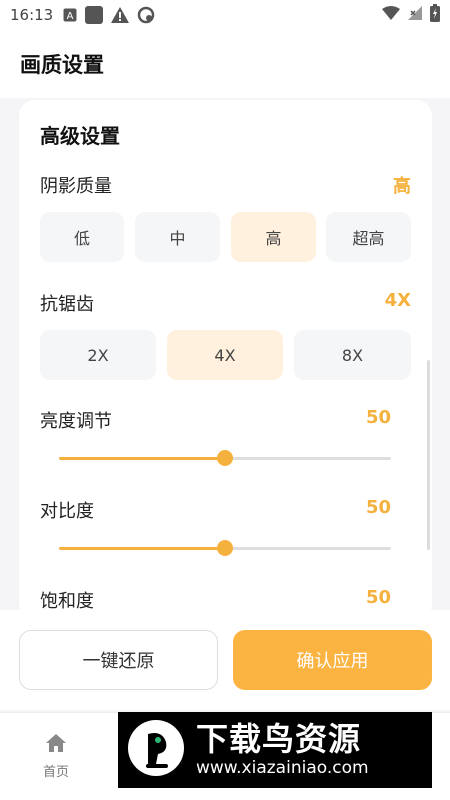 The width and height of the screenshot is (450, 800). I want to click on page-title: 画质设置, so click(62, 65).